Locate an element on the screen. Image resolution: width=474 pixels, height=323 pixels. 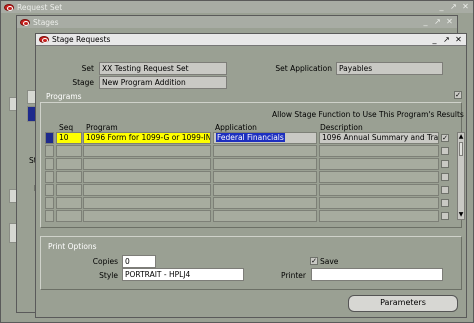
set-application-field: Payables is located at coordinates (389, 68).